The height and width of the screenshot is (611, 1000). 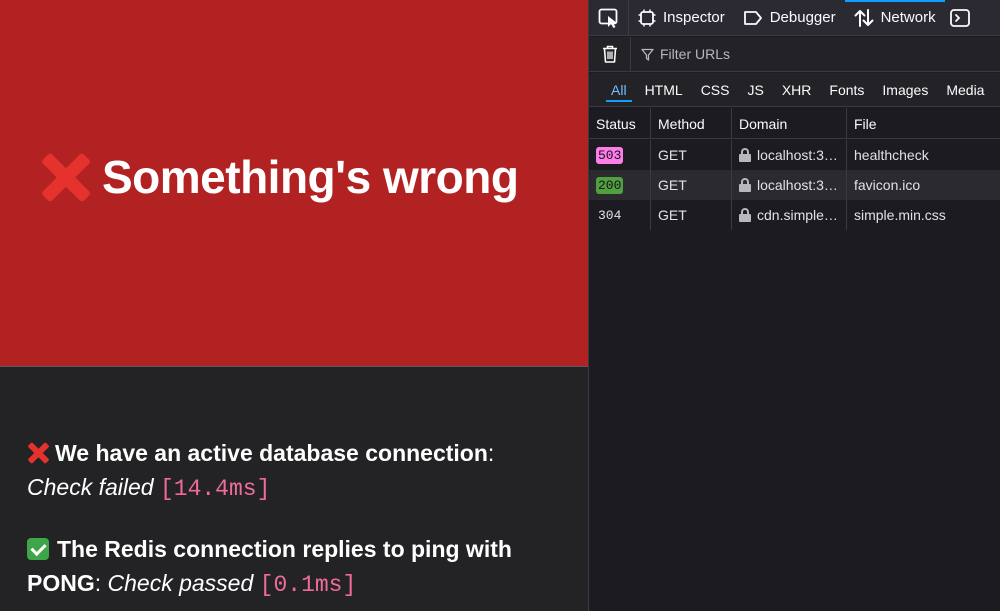 I want to click on console-tab-button, so click(x=960, y=18).